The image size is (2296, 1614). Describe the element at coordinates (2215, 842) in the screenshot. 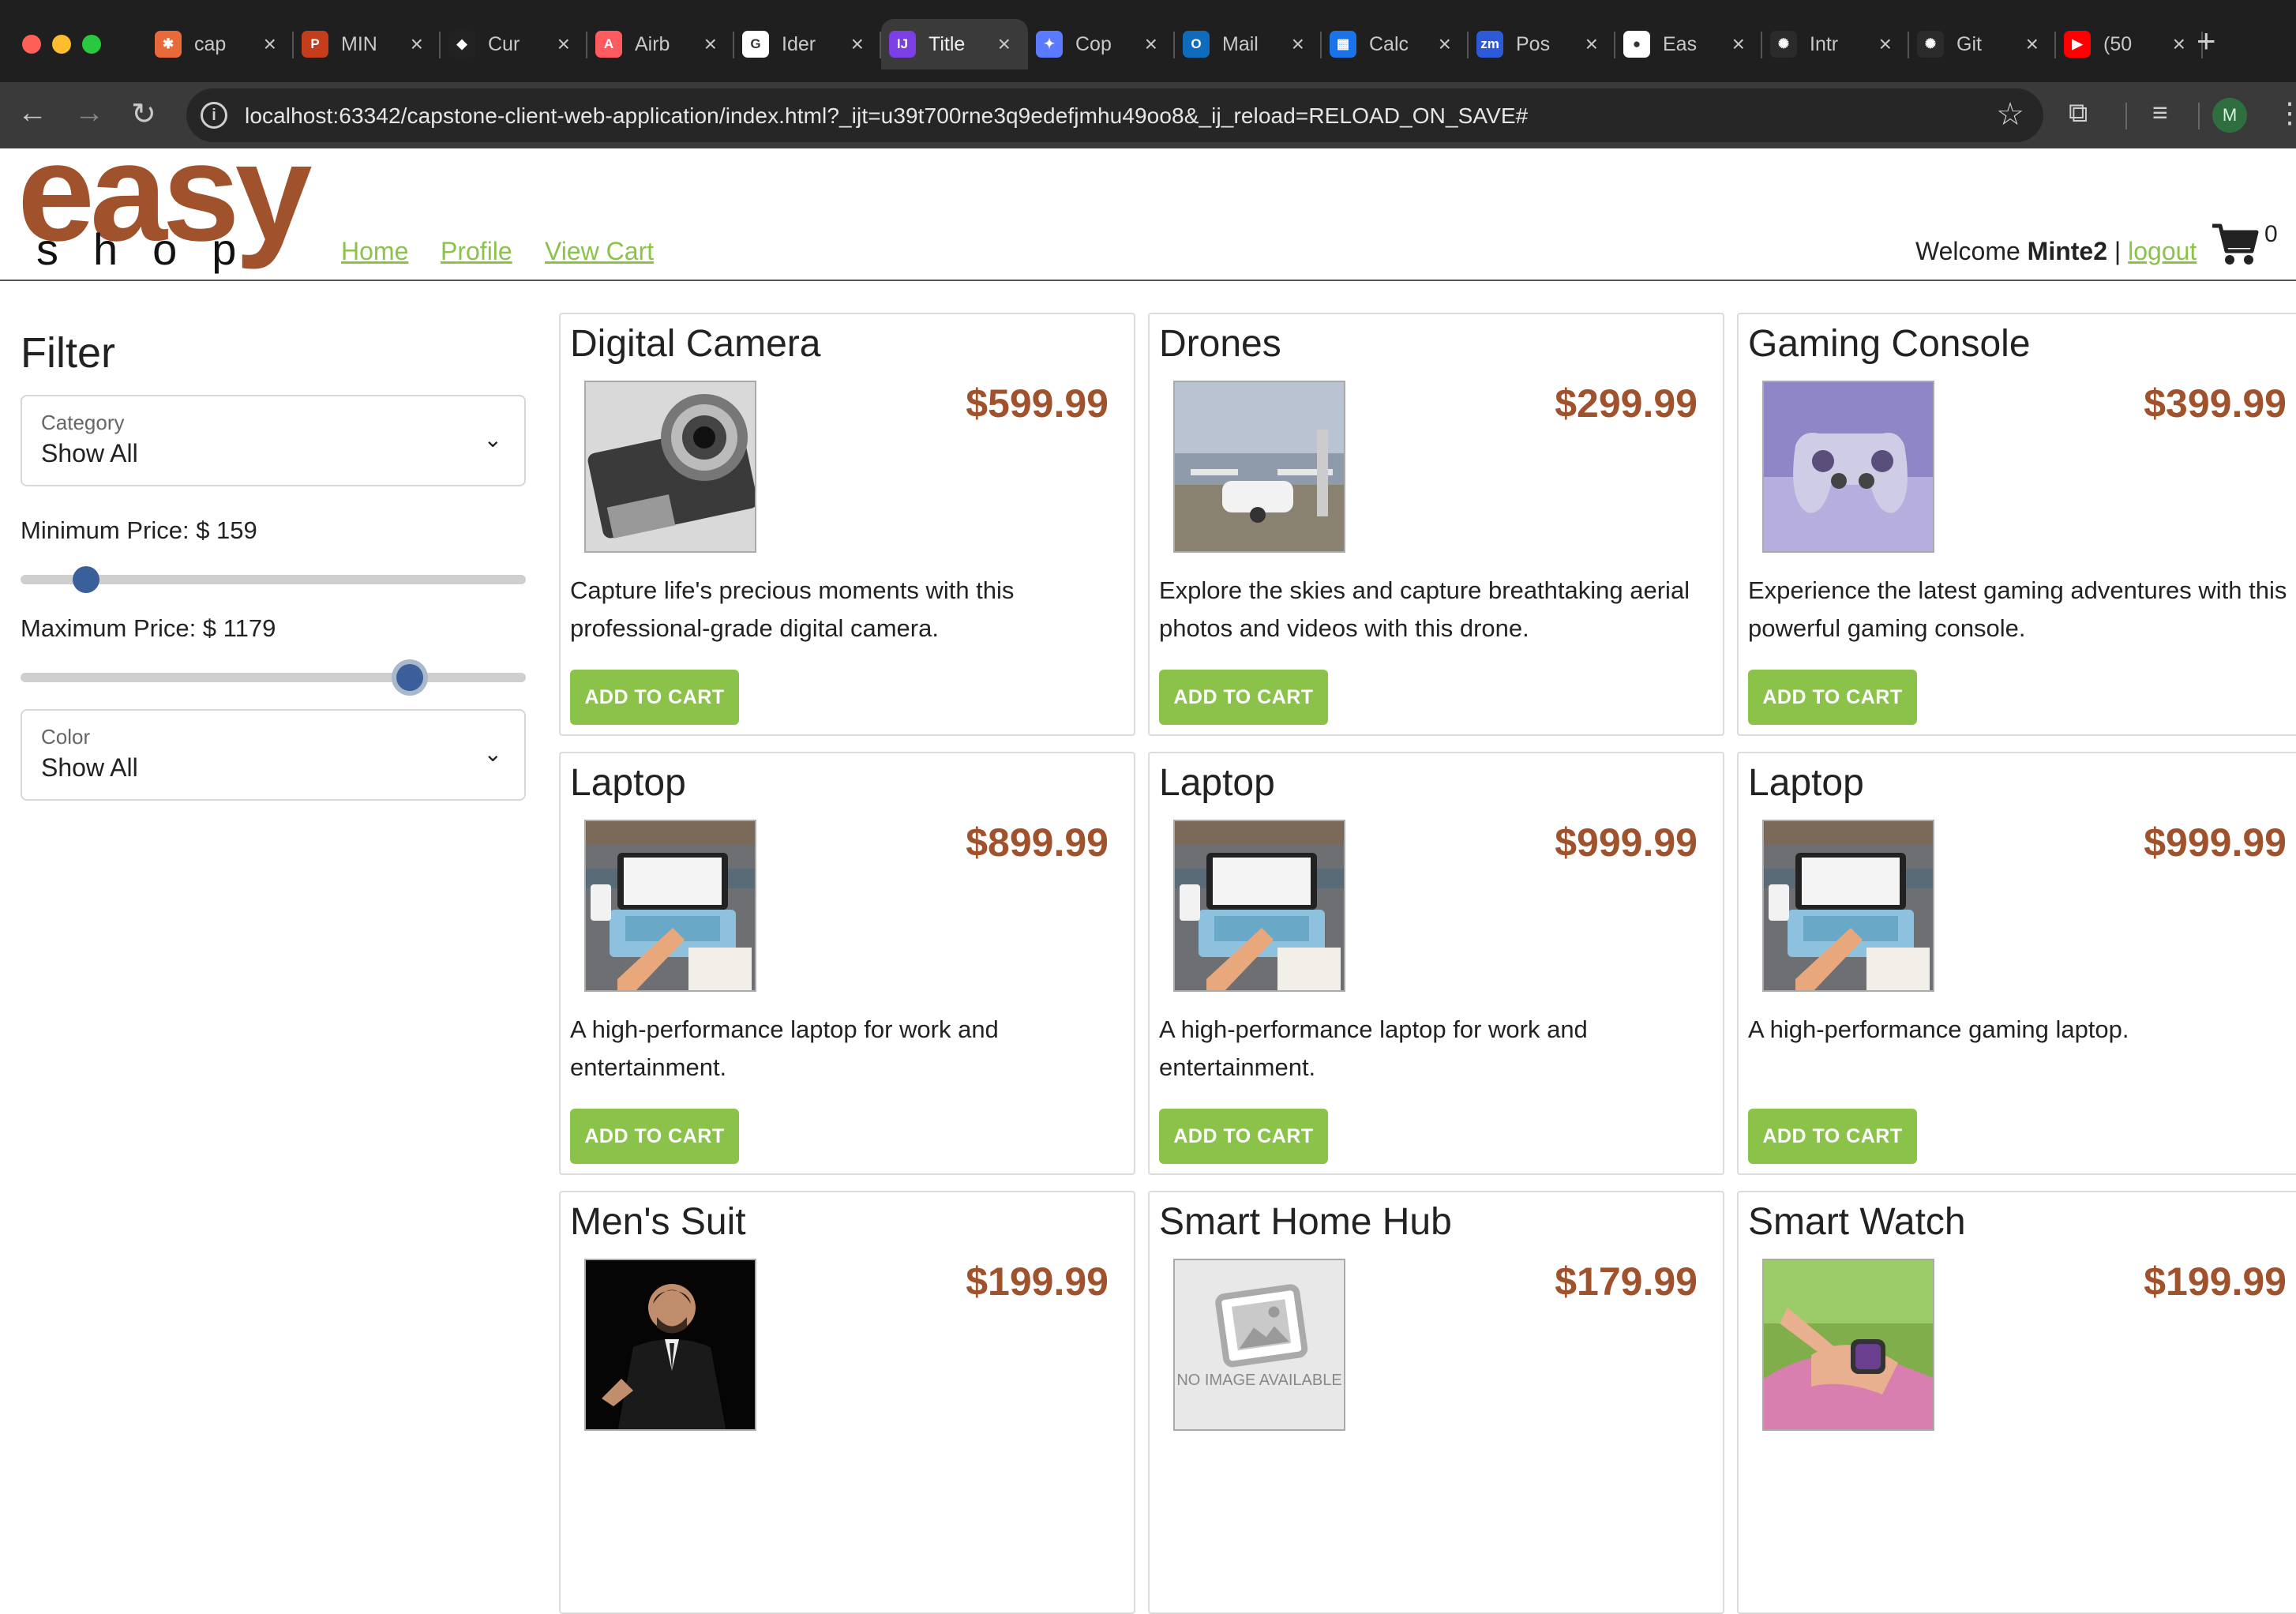

I see `product-price: $999.99` at that location.